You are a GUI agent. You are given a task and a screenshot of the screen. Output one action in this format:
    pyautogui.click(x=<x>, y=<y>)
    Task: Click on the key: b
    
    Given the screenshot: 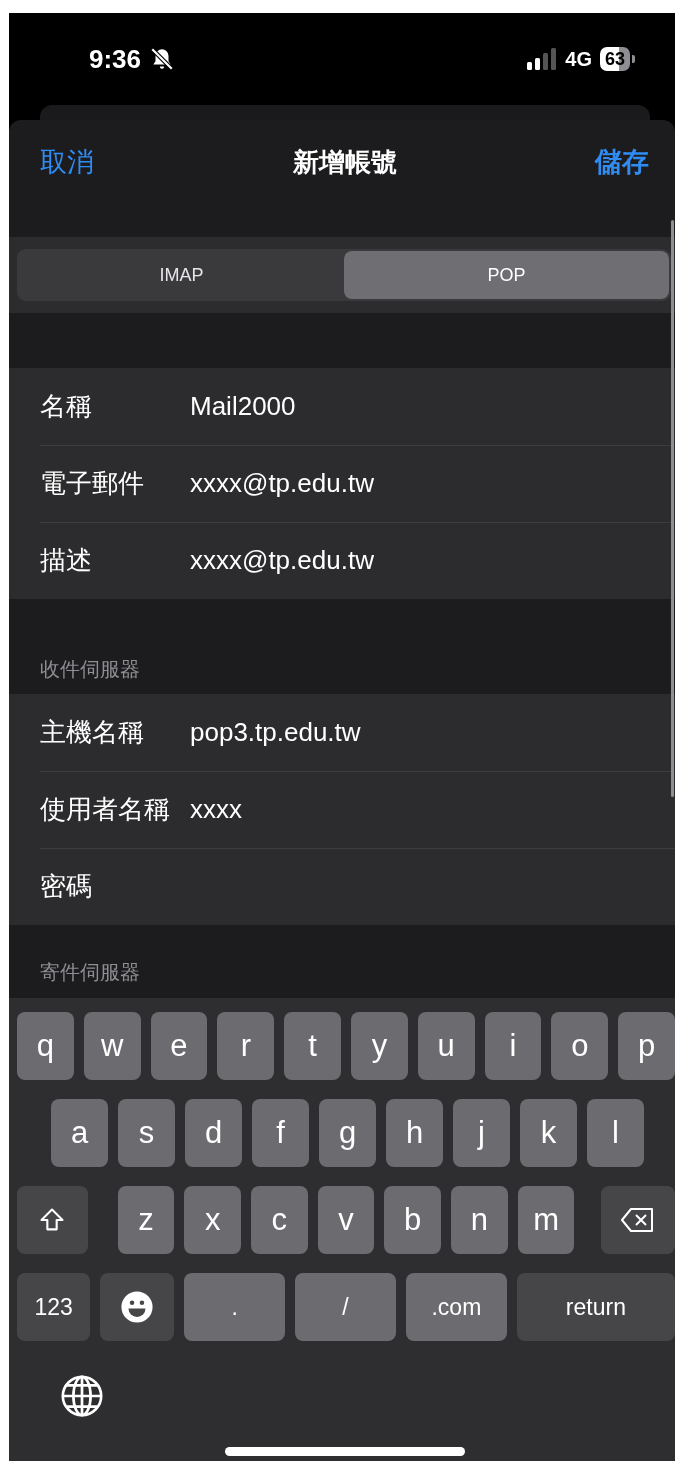 What is the action you would take?
    pyautogui.click(x=413, y=1220)
    